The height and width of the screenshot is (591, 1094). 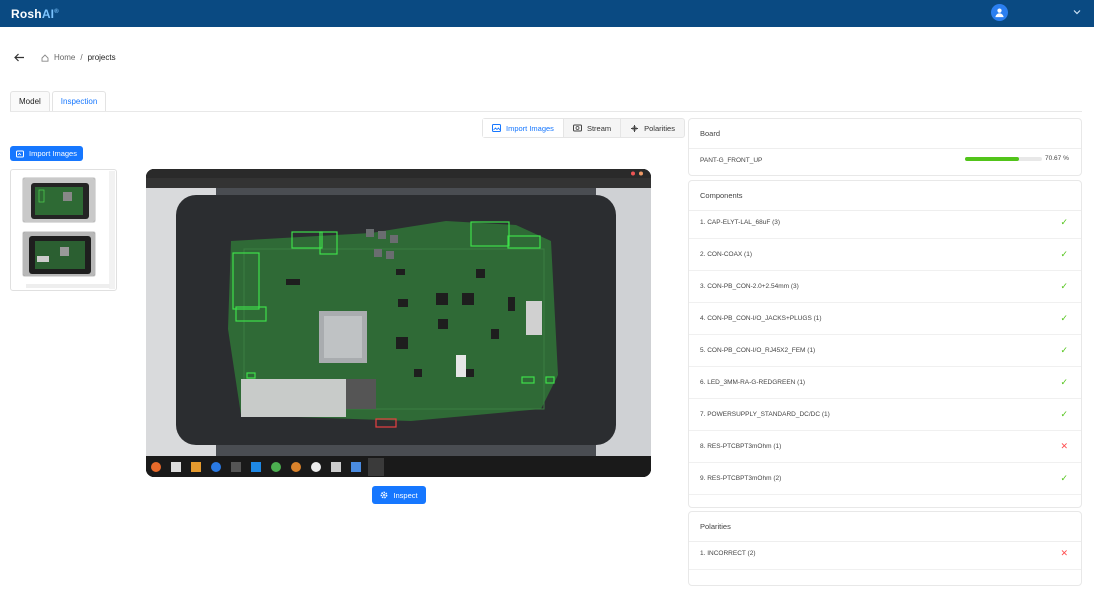 What do you see at coordinates (56, 12) in the screenshot?
I see `brand-mark: ®` at bounding box center [56, 12].